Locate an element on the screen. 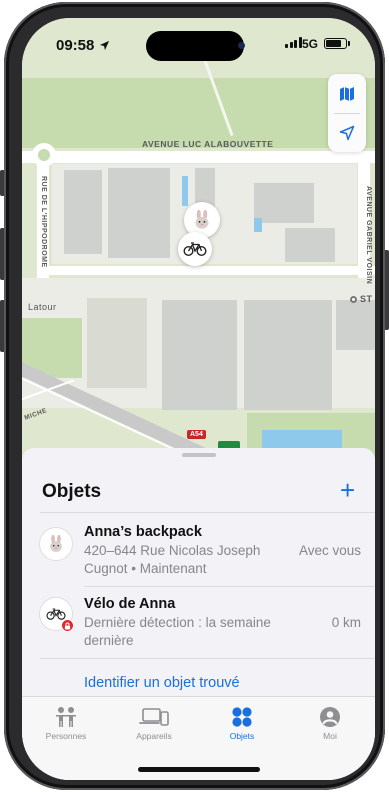 Image resolution: width=389 pixels, height=792 pixels. street-label-miche: MICHE is located at coordinates (35, 414).